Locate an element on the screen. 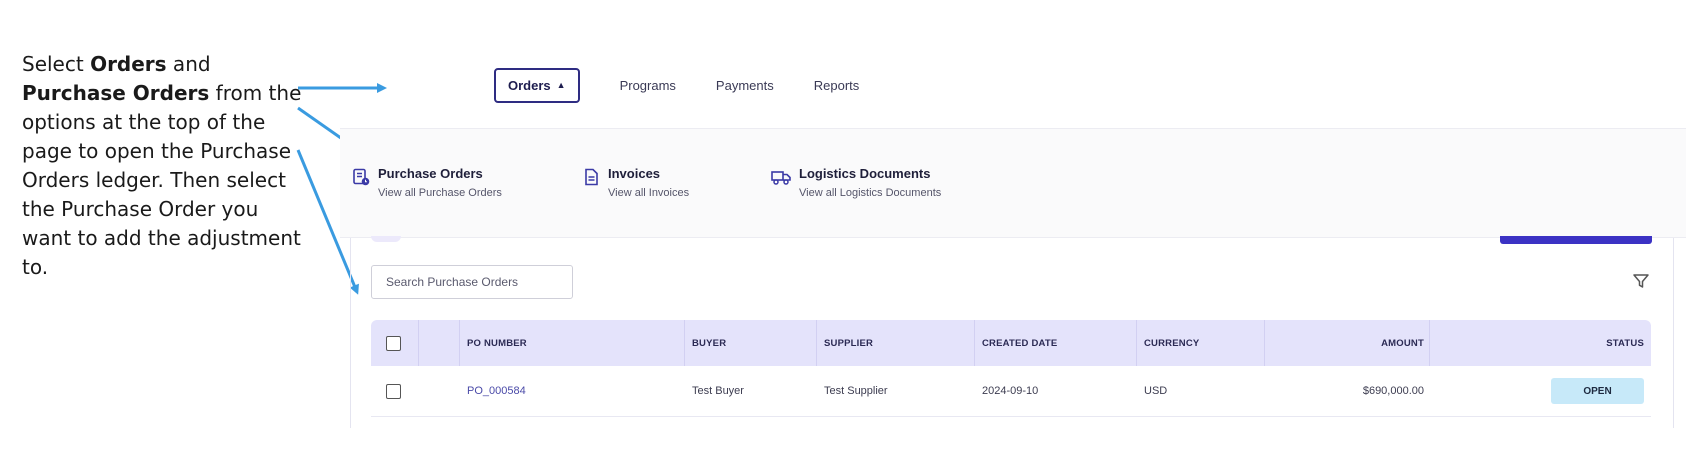 The height and width of the screenshot is (475, 1702). select-all-checkbox is located at coordinates (393, 343).